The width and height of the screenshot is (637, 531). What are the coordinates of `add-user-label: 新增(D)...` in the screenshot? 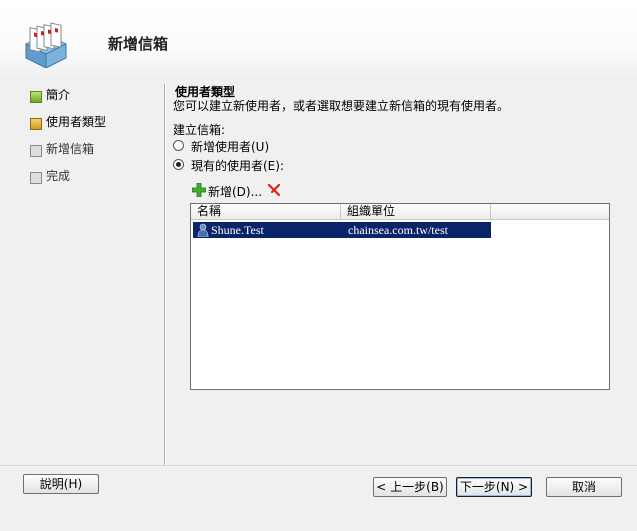 It's located at (235, 191).